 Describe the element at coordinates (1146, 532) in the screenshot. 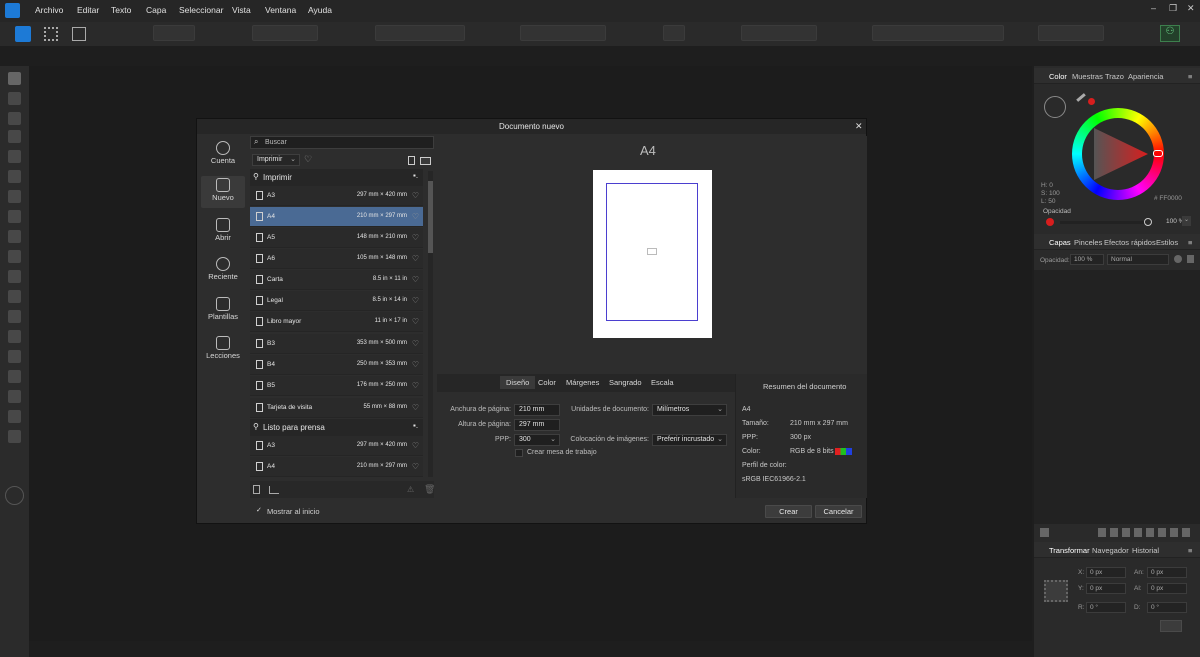

I see `layers-footer-icons` at that location.